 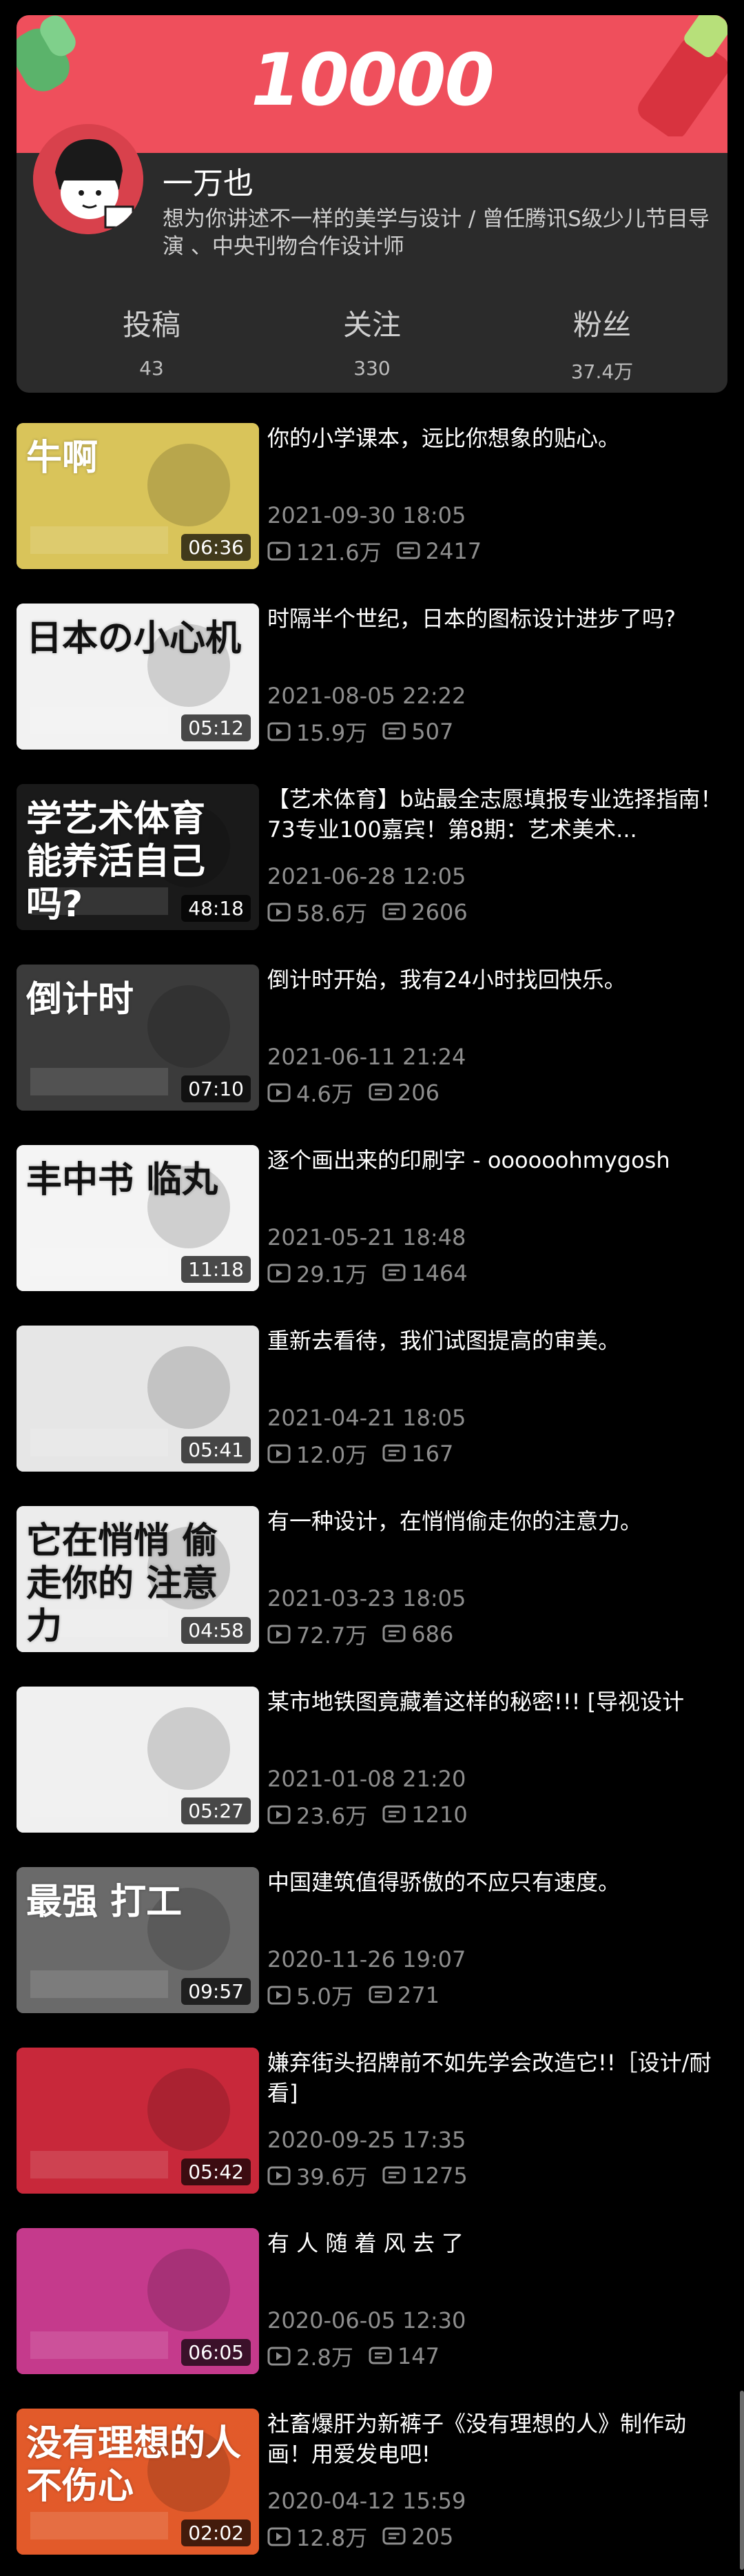 I want to click on video-thumbnail: 05:42, so click(x=138, y=2121).